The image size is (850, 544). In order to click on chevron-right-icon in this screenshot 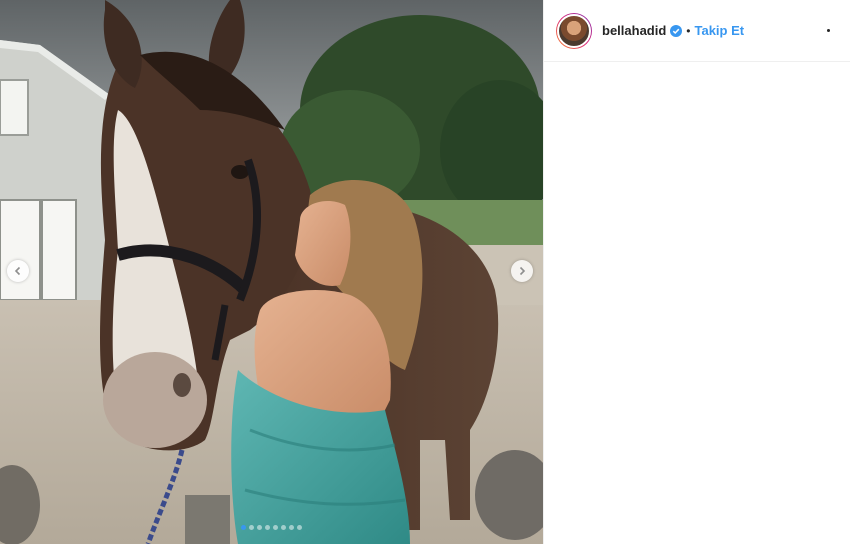, I will do `click(522, 271)`.